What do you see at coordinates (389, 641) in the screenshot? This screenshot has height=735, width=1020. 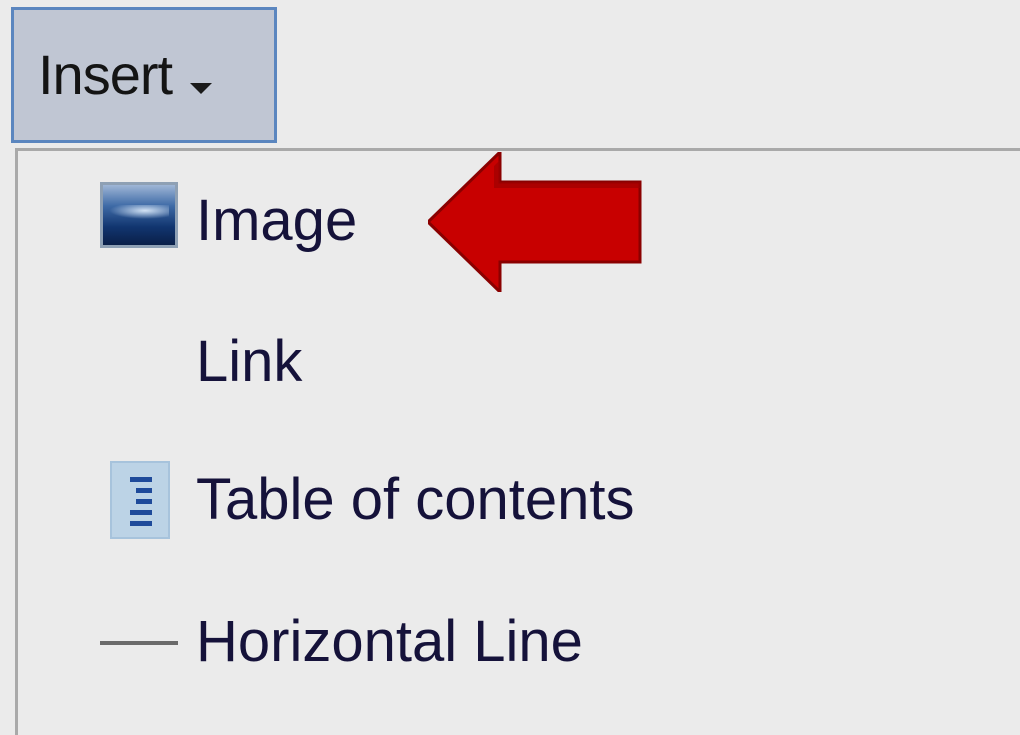 I see `menu-item-label: Horizontal Line` at bounding box center [389, 641].